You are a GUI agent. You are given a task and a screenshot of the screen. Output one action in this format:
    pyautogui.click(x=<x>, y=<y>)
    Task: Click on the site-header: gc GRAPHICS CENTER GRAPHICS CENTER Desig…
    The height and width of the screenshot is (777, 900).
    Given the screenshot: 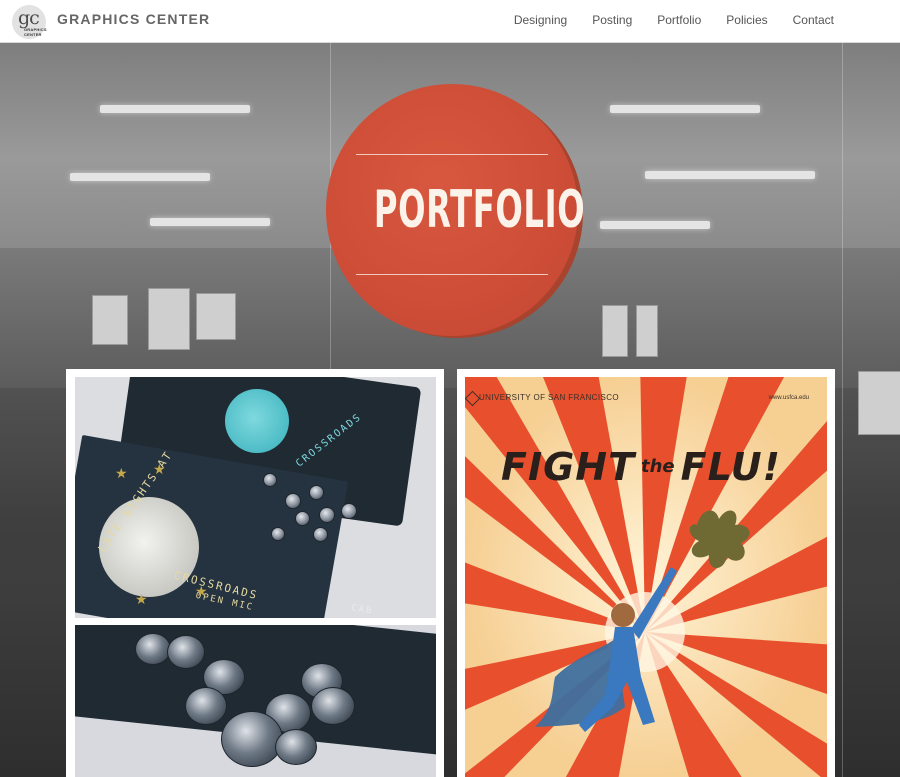 What is the action you would take?
    pyautogui.click(x=450, y=21)
    